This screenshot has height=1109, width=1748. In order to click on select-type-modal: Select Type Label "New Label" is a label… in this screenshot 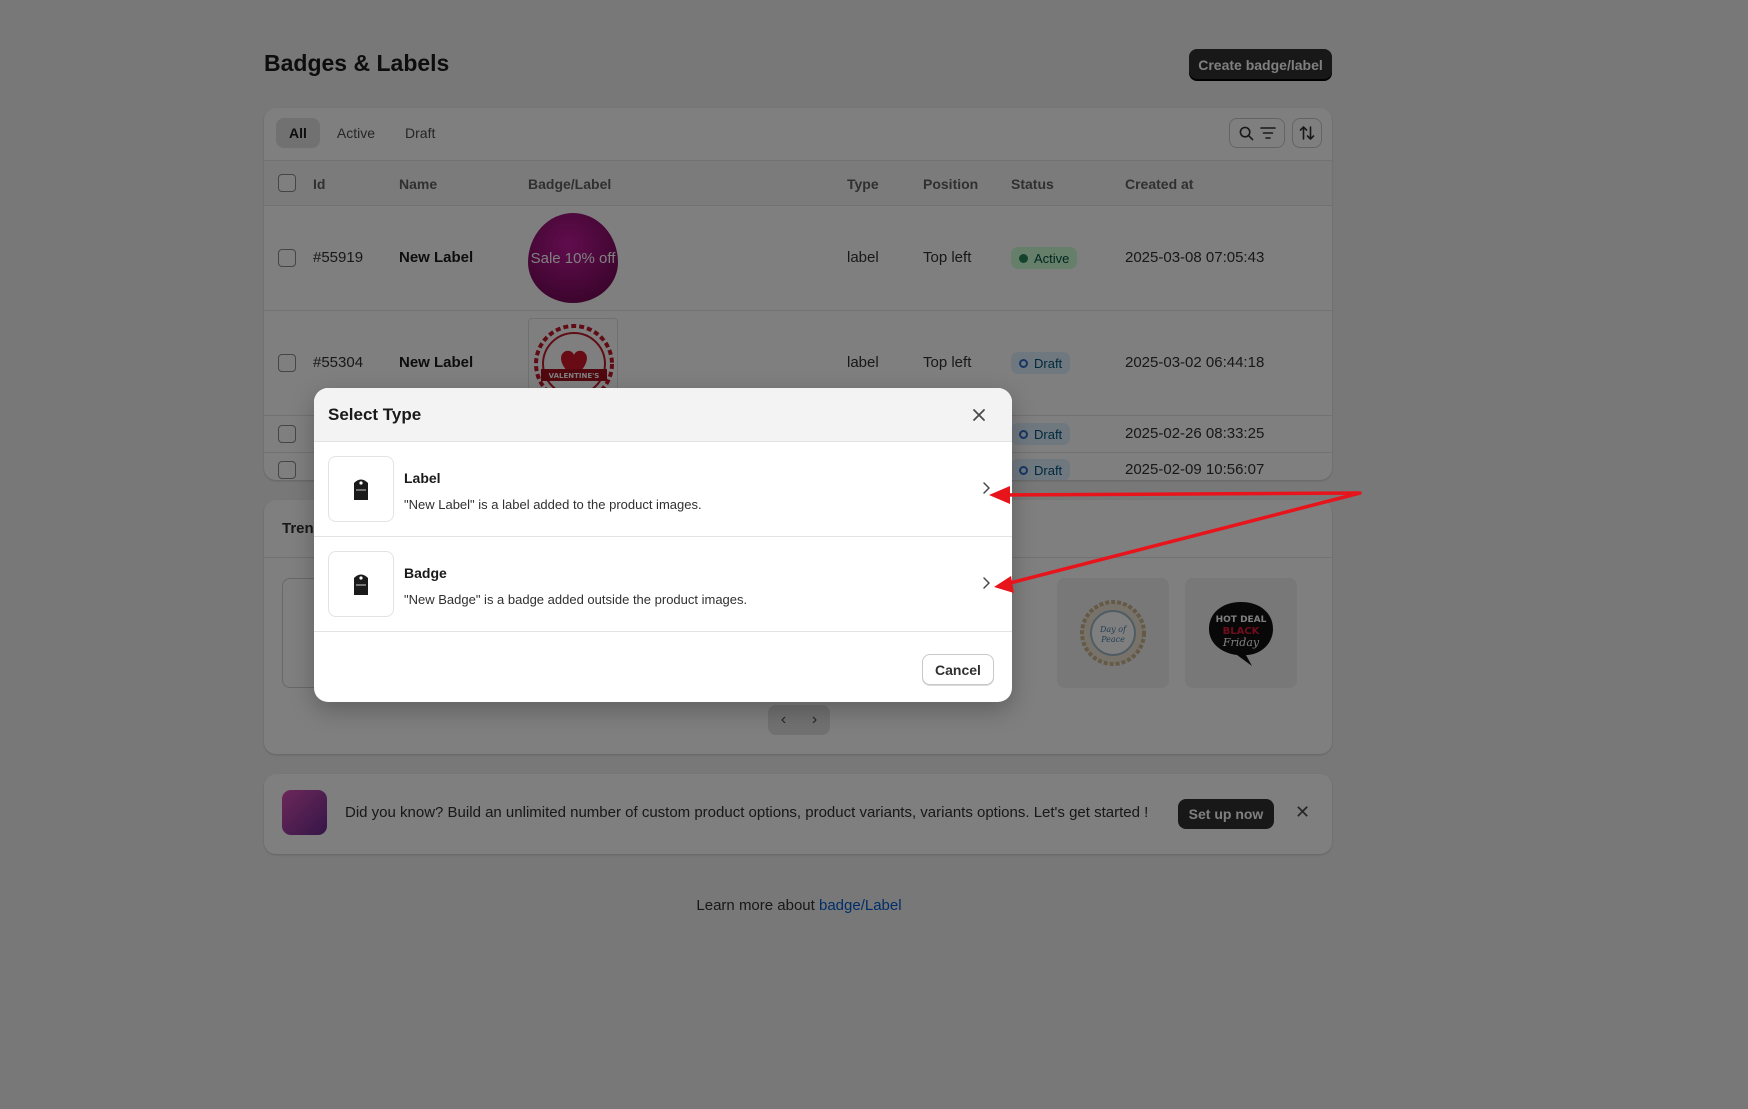, I will do `click(663, 545)`.